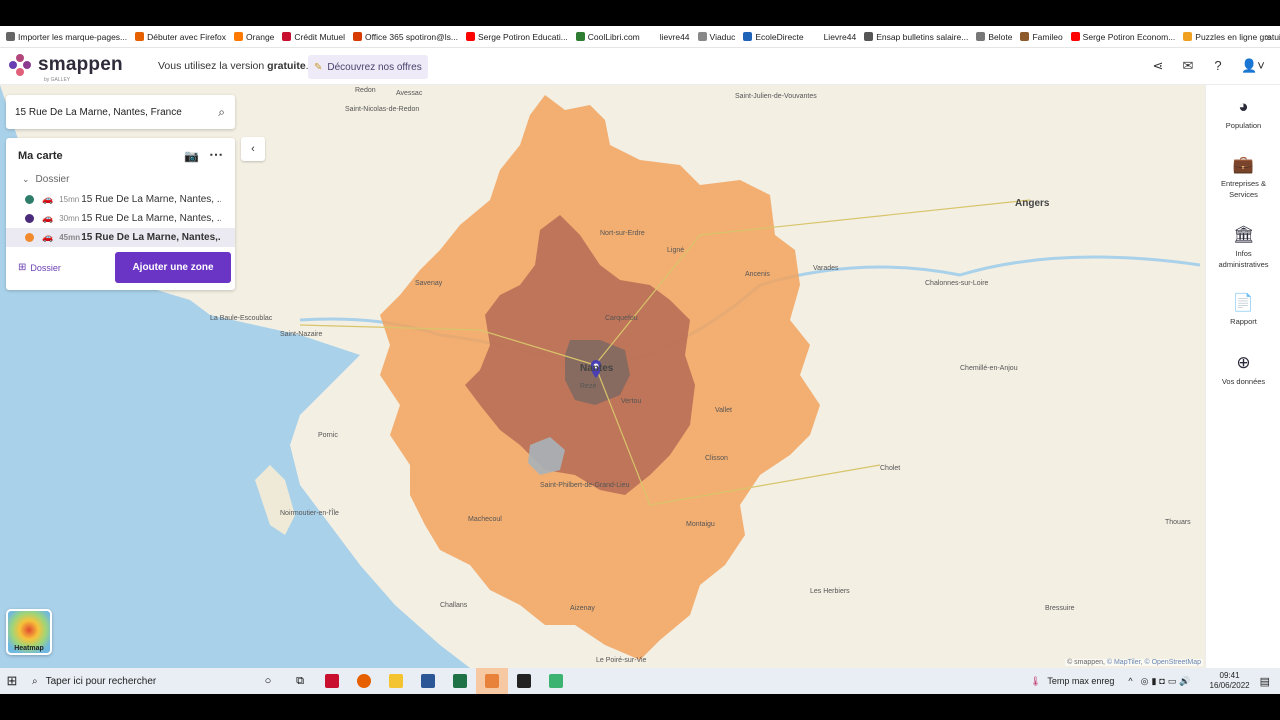 The width and height of the screenshot is (1280, 720). I want to click on magnifier-icon: ⌕, so click(35, 681).